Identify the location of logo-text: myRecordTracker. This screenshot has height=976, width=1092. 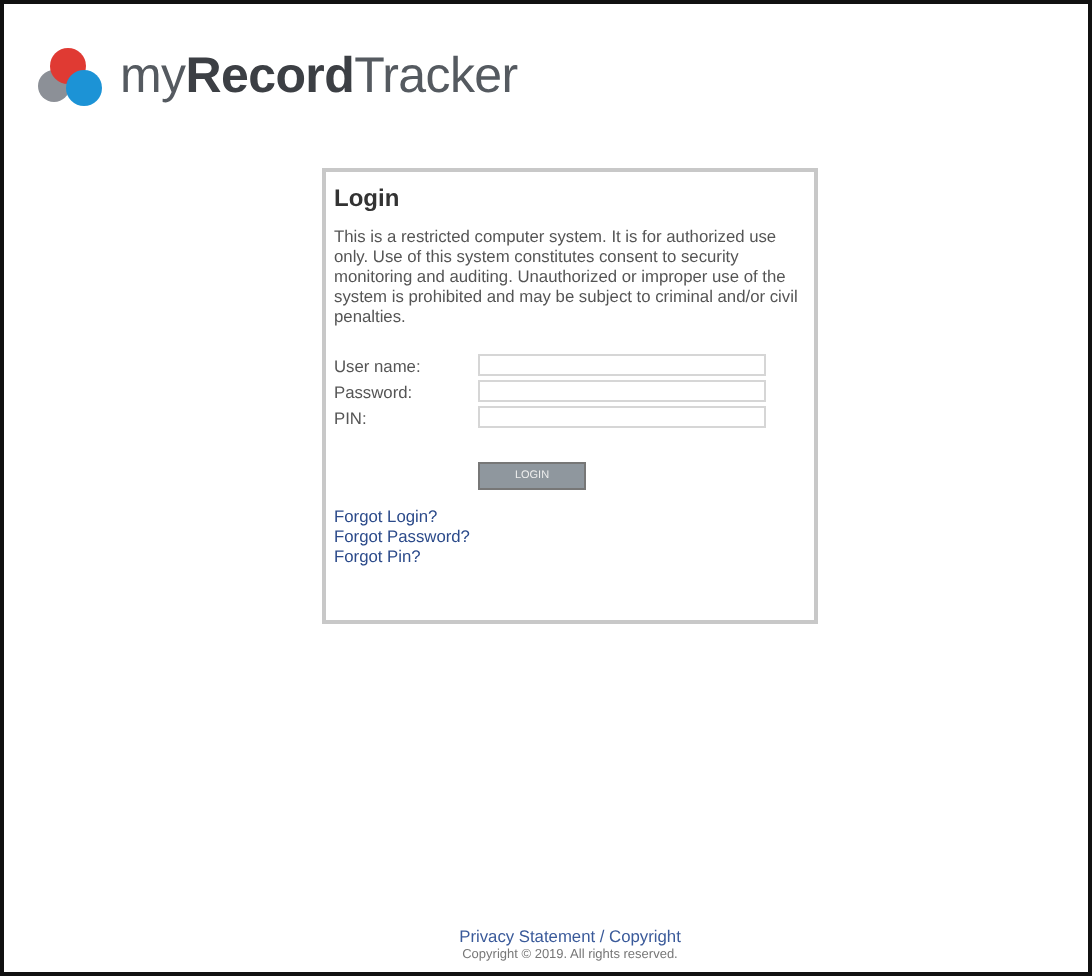
(319, 76).